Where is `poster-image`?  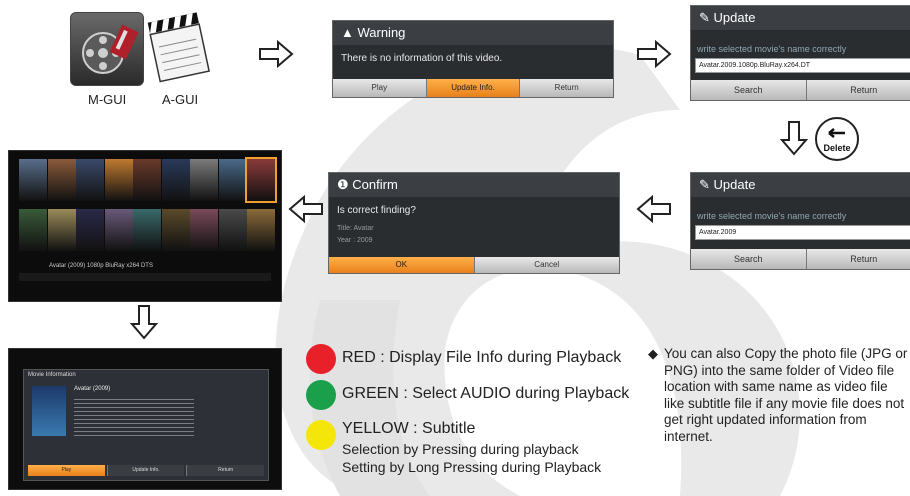 poster-image is located at coordinates (49, 411).